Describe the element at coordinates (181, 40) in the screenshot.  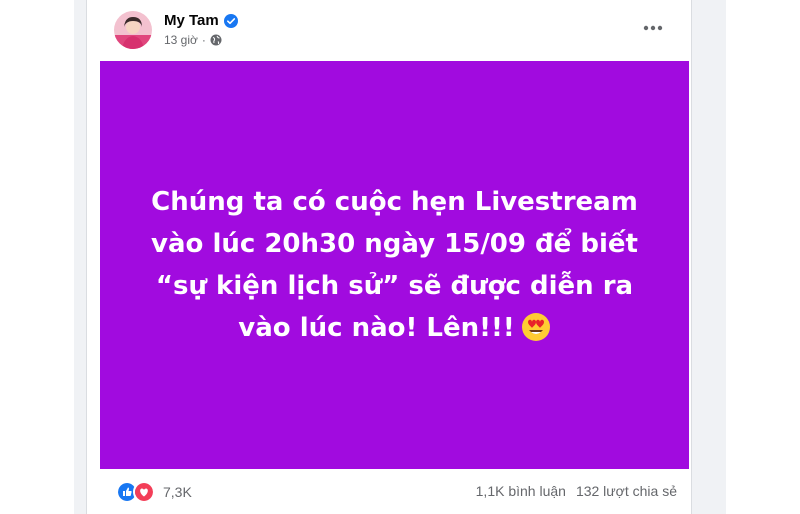
I see `post-timestamp: 13 giờ` at that location.